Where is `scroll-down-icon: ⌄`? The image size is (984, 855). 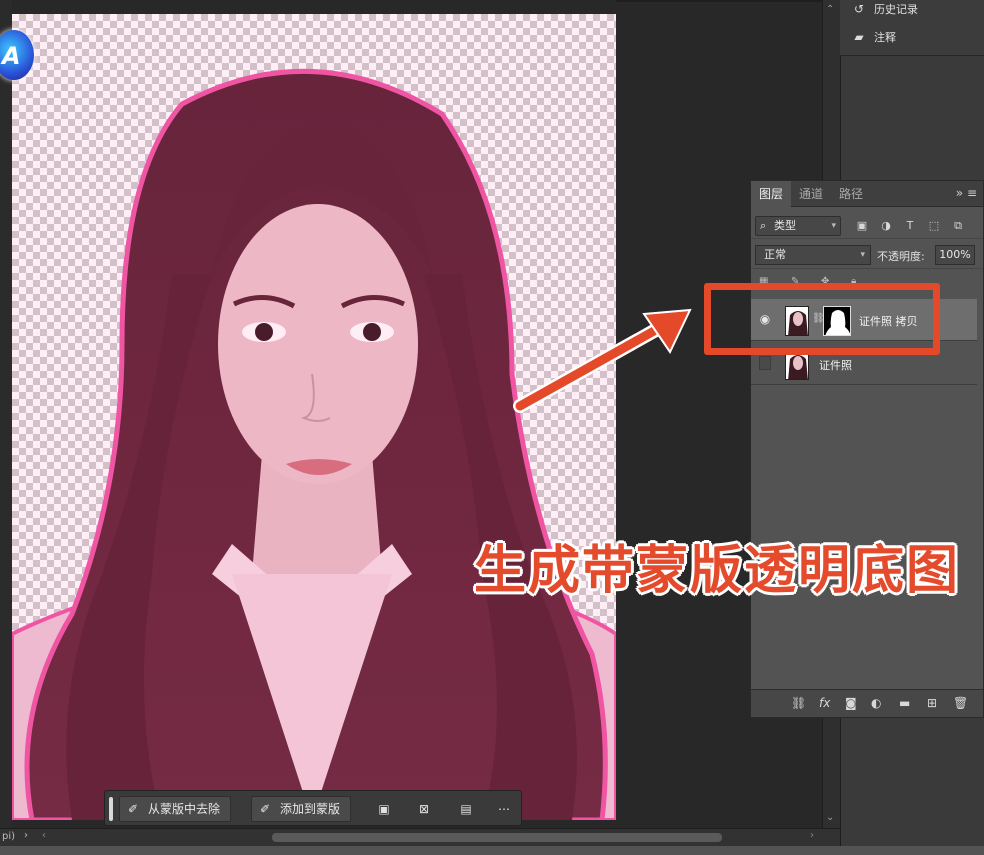 scroll-down-icon: ⌄ is located at coordinates (830, 817).